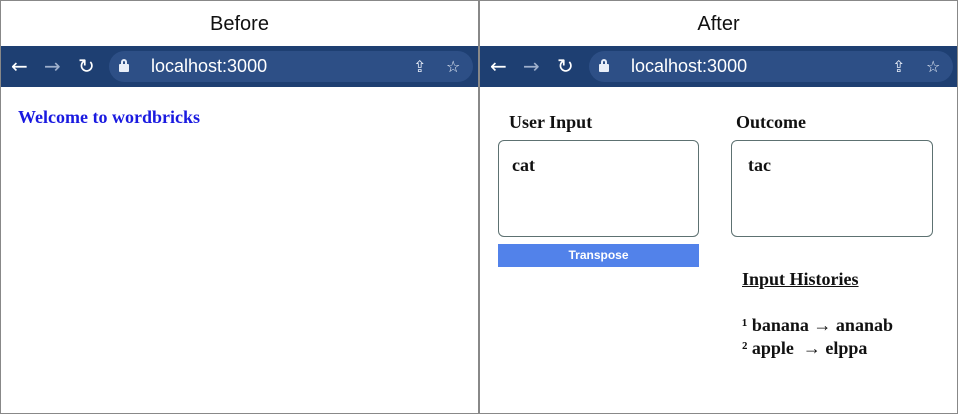 This screenshot has width=958, height=414. I want to click on history-item: ¹ banana → ananab, so click(817, 325).